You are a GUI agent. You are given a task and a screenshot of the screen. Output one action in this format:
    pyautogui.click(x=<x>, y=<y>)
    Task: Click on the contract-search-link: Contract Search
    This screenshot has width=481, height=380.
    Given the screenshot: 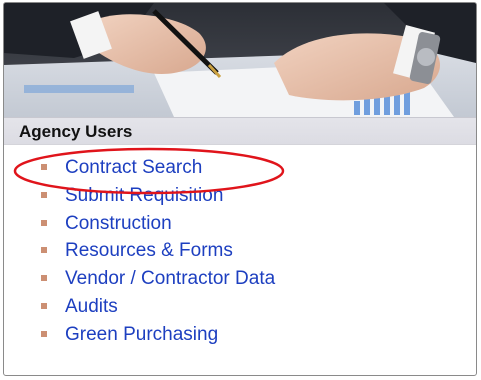 What is the action you would take?
    pyautogui.click(x=133, y=168)
    